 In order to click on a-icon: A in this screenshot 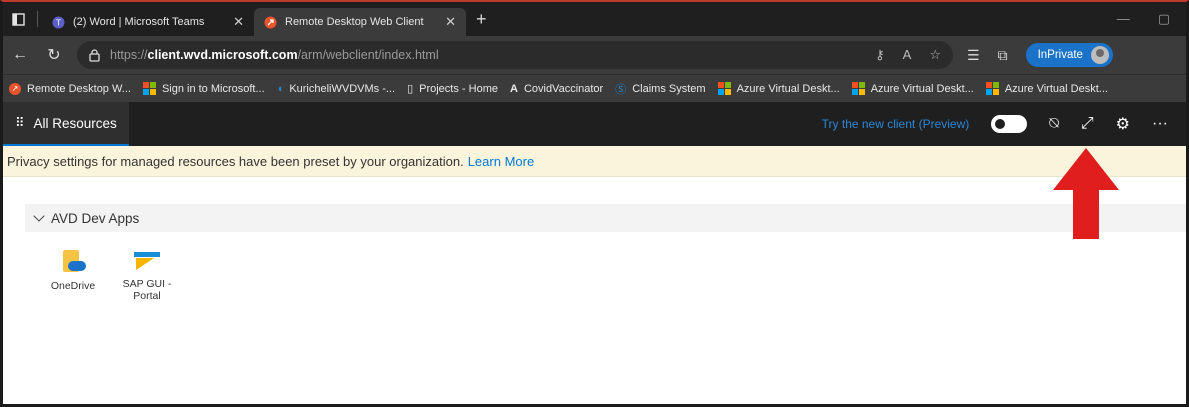, I will do `click(513, 88)`.